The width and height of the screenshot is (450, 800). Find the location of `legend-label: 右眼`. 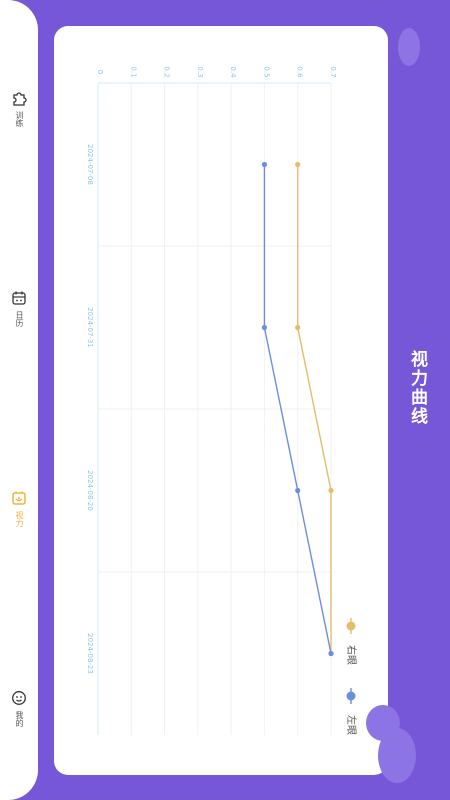

legend-label: 右眼 is located at coordinates (351, 655).